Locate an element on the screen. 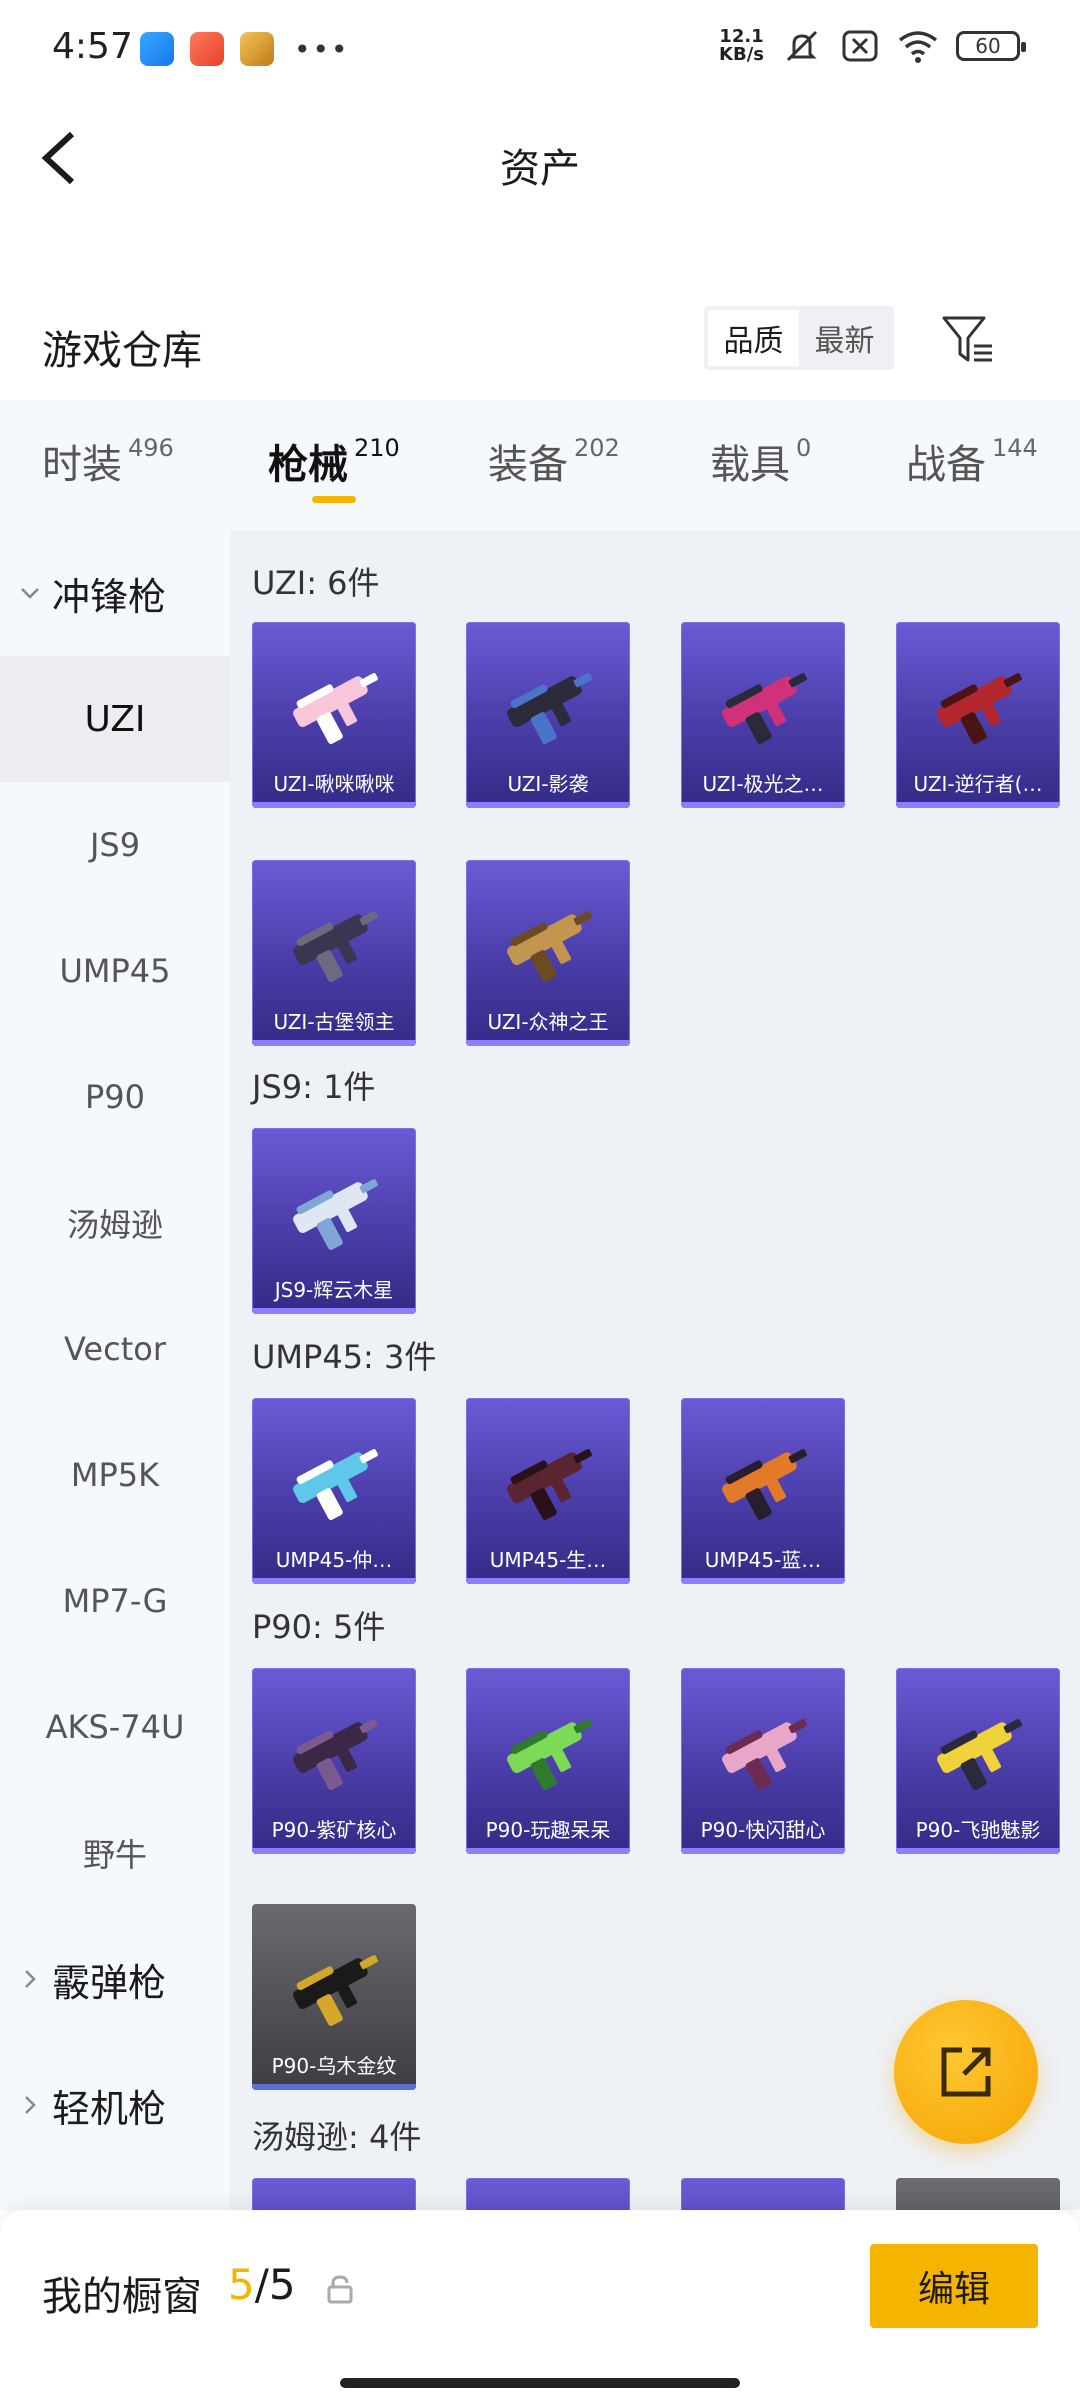 Image resolution: width=1080 pixels, height=2400 pixels. weapon-card: P90-快闪甜心 is located at coordinates (763, 1761).